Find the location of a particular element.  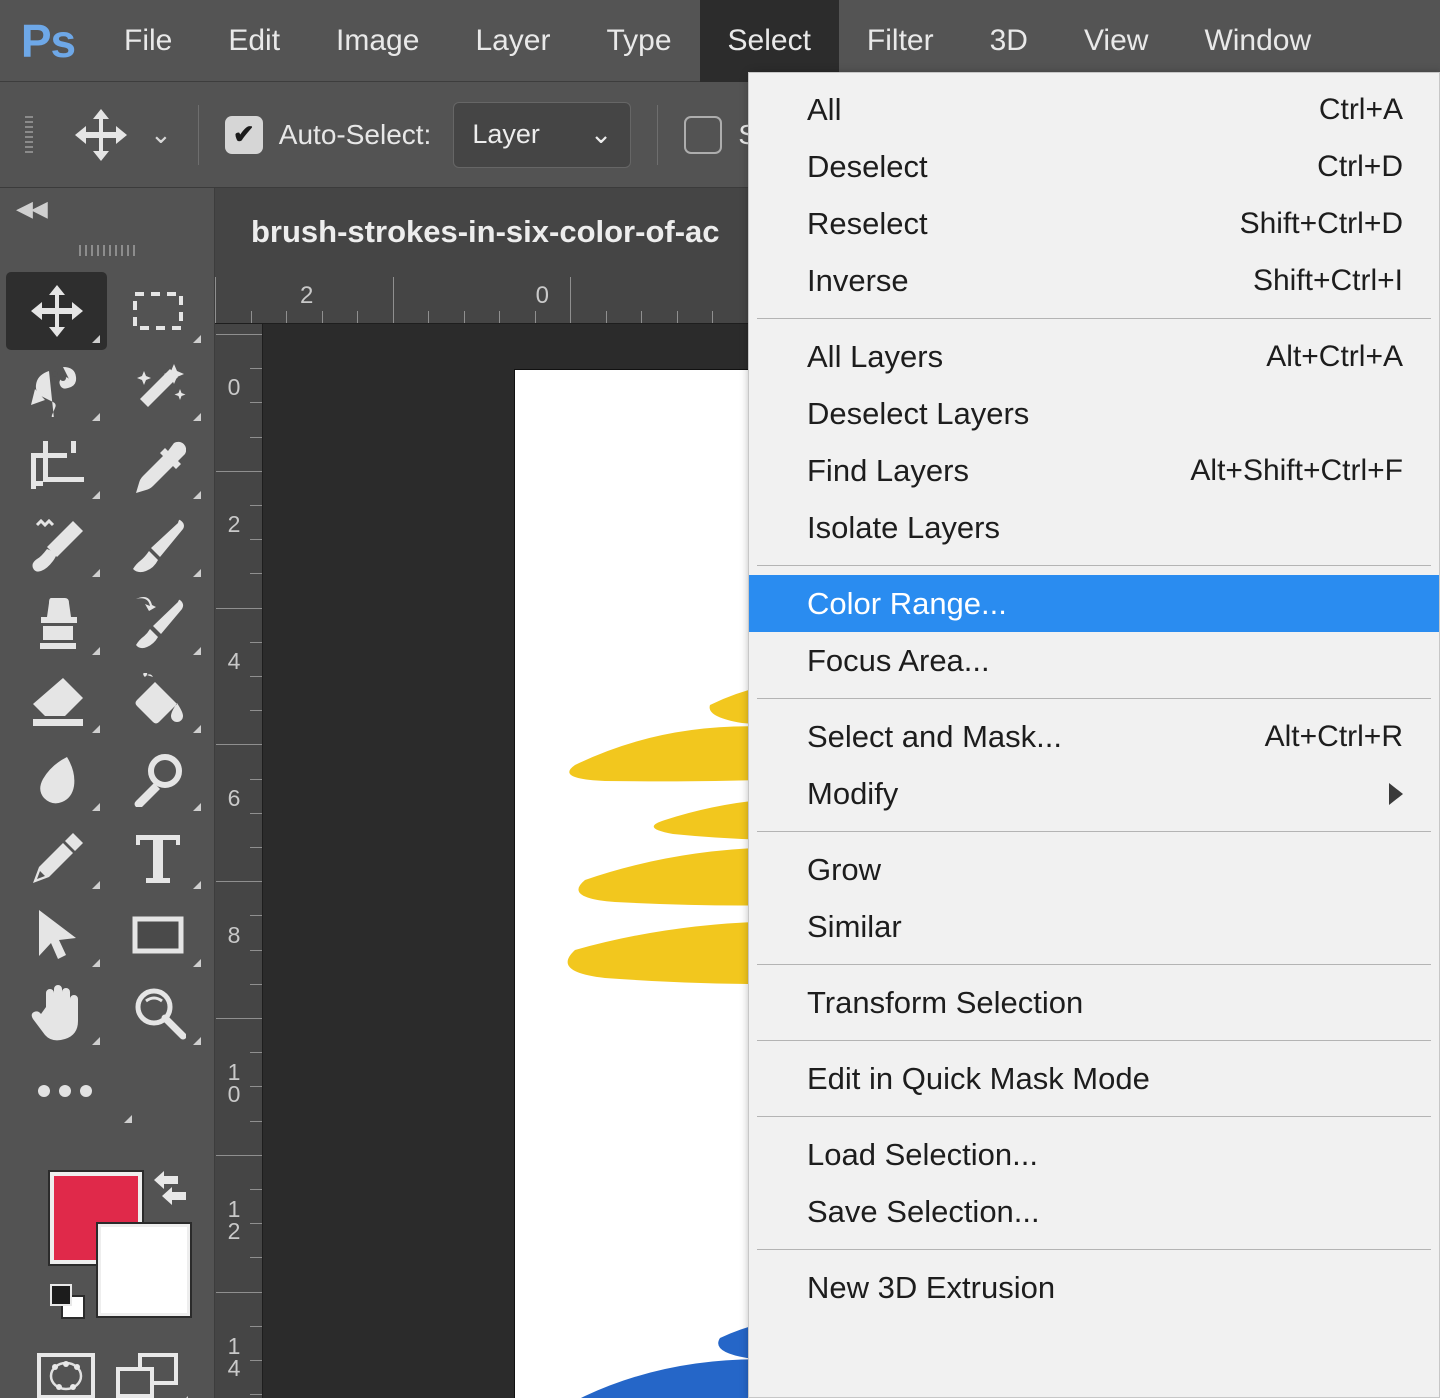

crop-tool is located at coordinates (56, 467).